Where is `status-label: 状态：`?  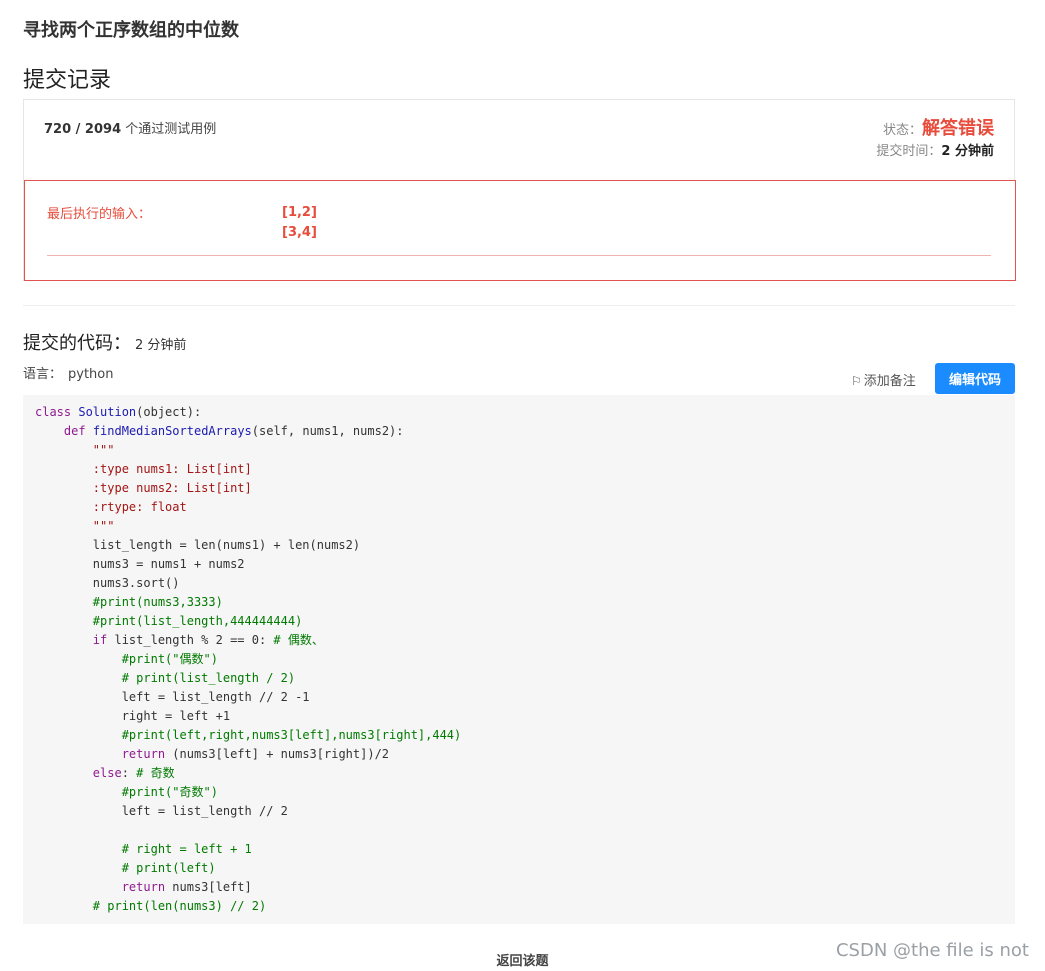
status-label: 状态： is located at coordinates (902, 130).